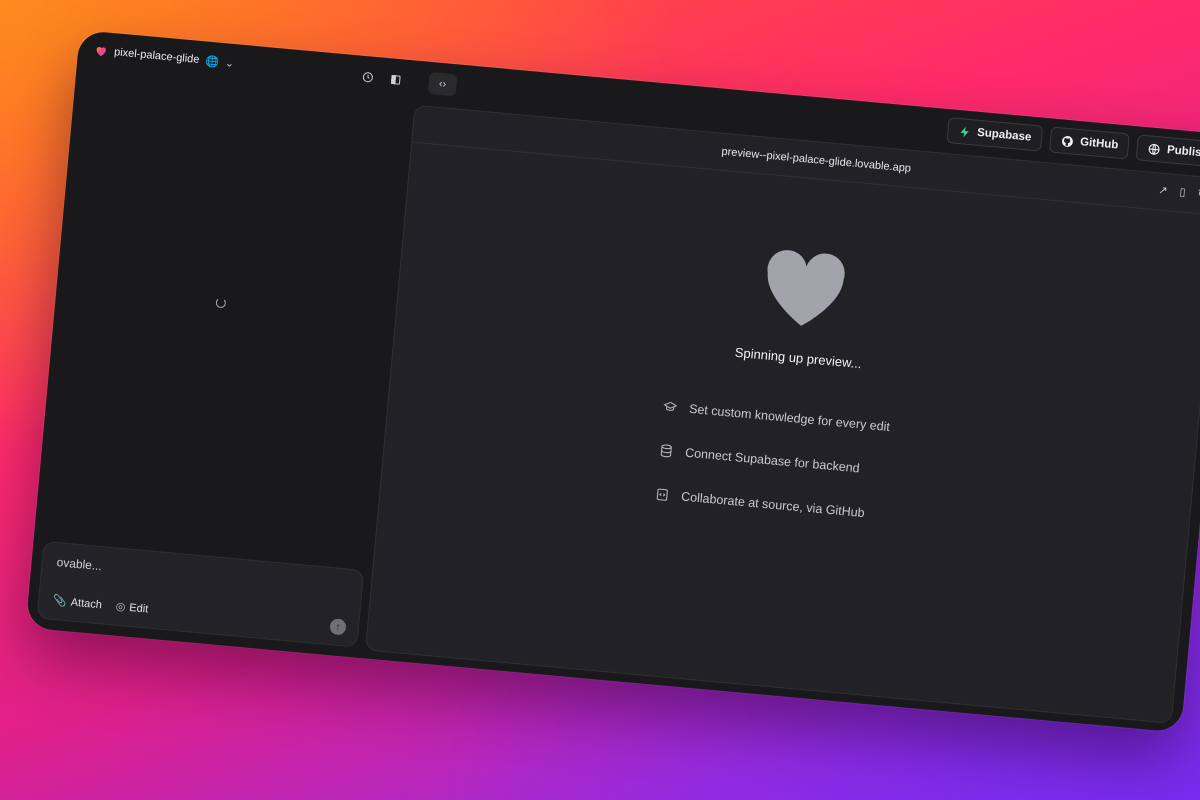 The height and width of the screenshot is (800, 1200). I want to click on publish-label: Publish, so click(1183, 152).